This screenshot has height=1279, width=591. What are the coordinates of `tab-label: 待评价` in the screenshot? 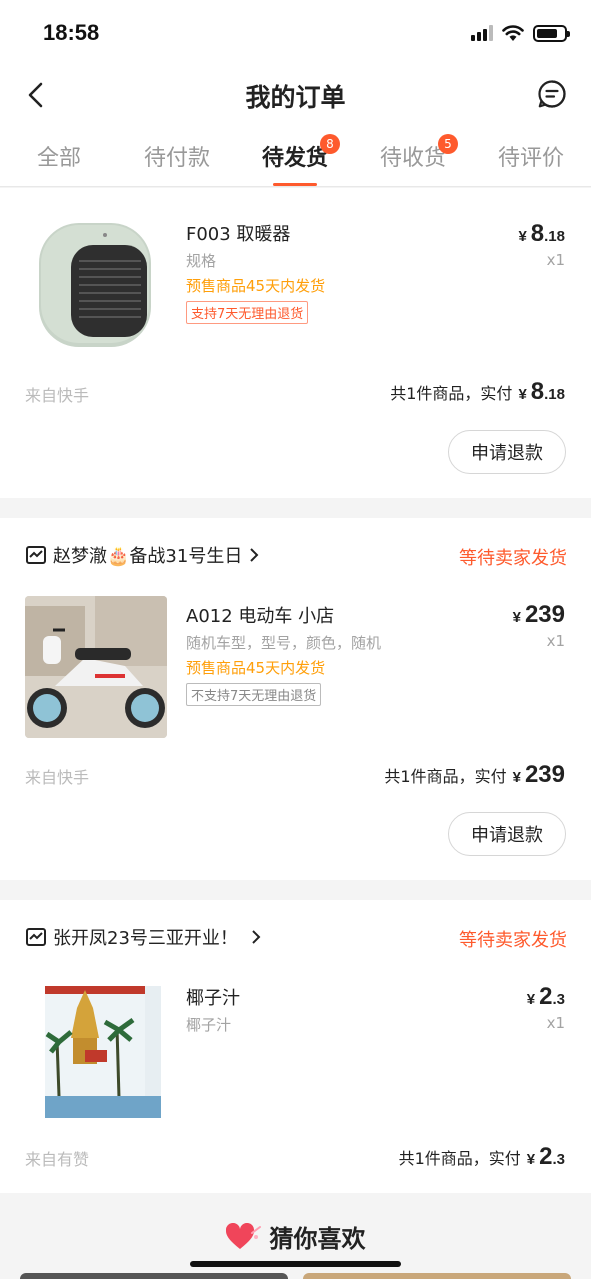 It's located at (530, 158).